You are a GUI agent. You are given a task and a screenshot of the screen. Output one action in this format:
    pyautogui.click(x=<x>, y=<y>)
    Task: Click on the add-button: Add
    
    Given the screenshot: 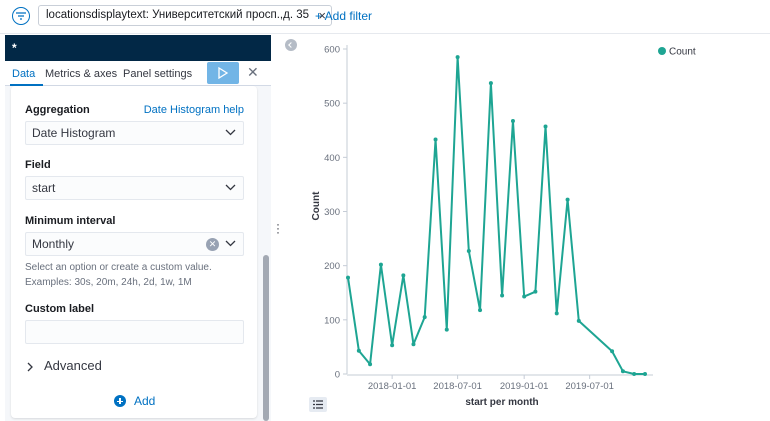 What is the action you would take?
    pyautogui.click(x=144, y=401)
    